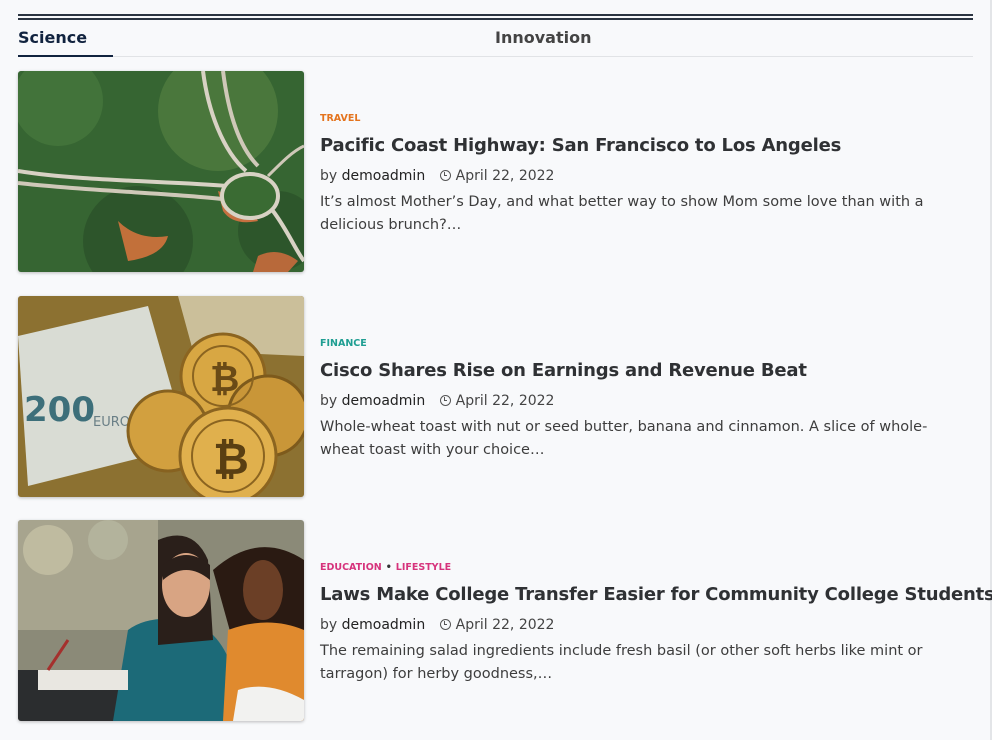 The height and width of the screenshot is (740, 992). I want to click on tab-active-indicator, so click(65, 56).